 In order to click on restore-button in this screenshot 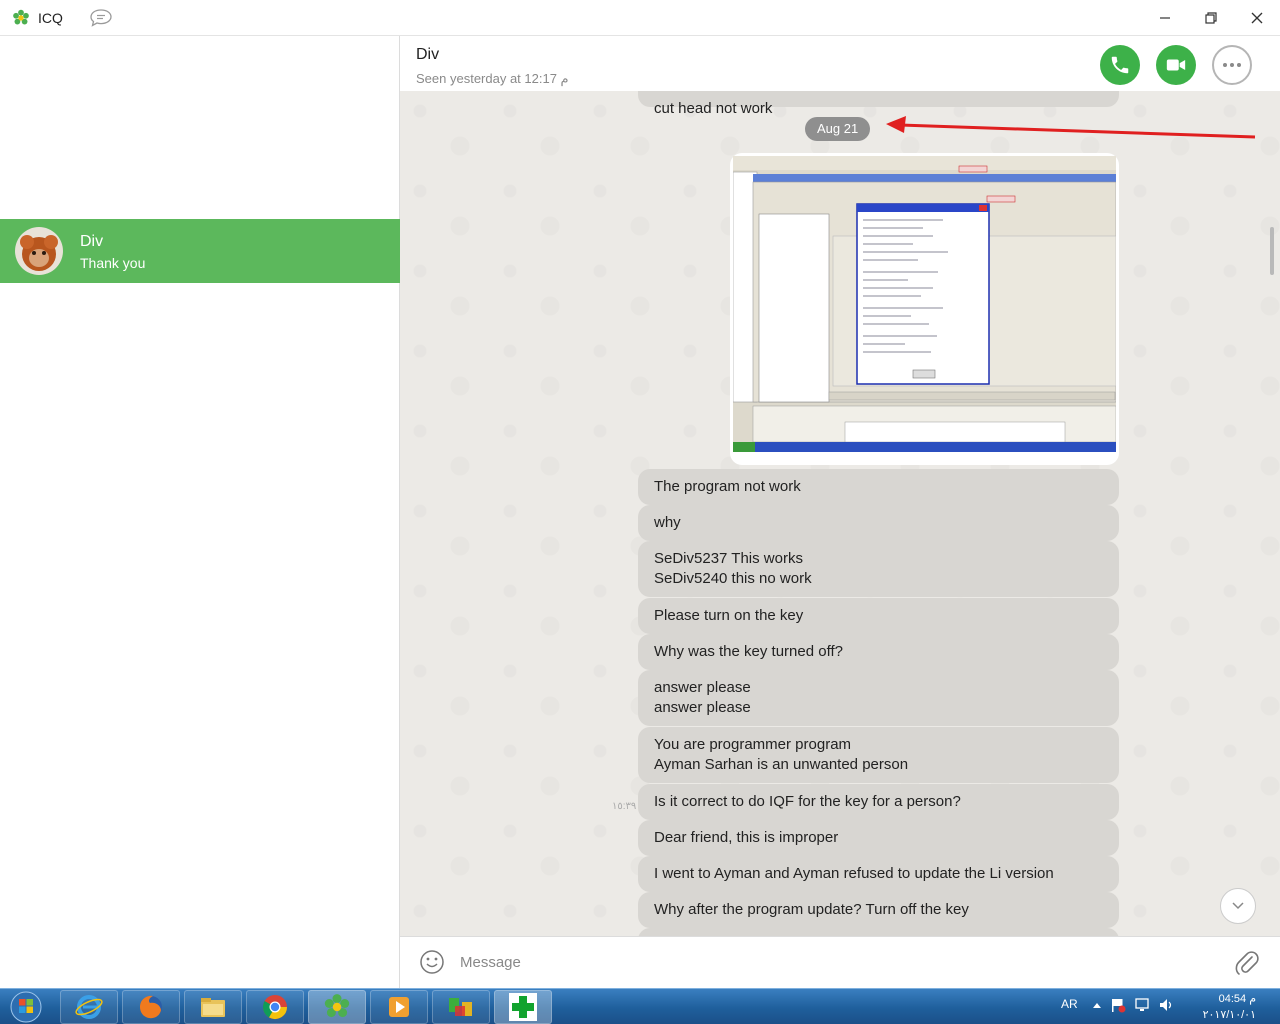, I will do `click(1211, 18)`.